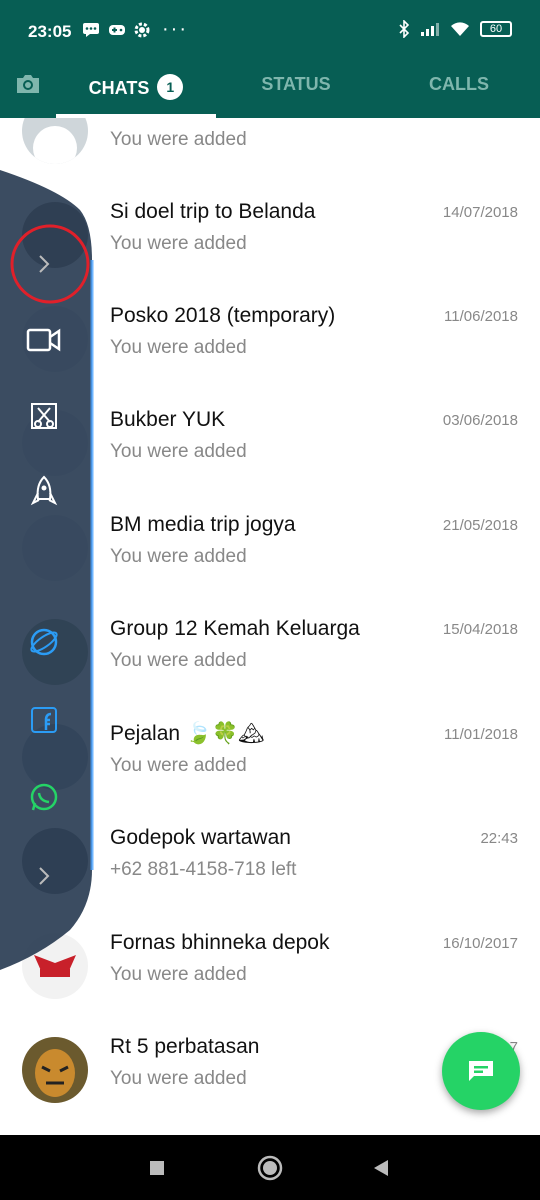 The image size is (540, 1200). Describe the element at coordinates (481, 734) in the screenshot. I see `chat-date: 11/01/2018` at that location.